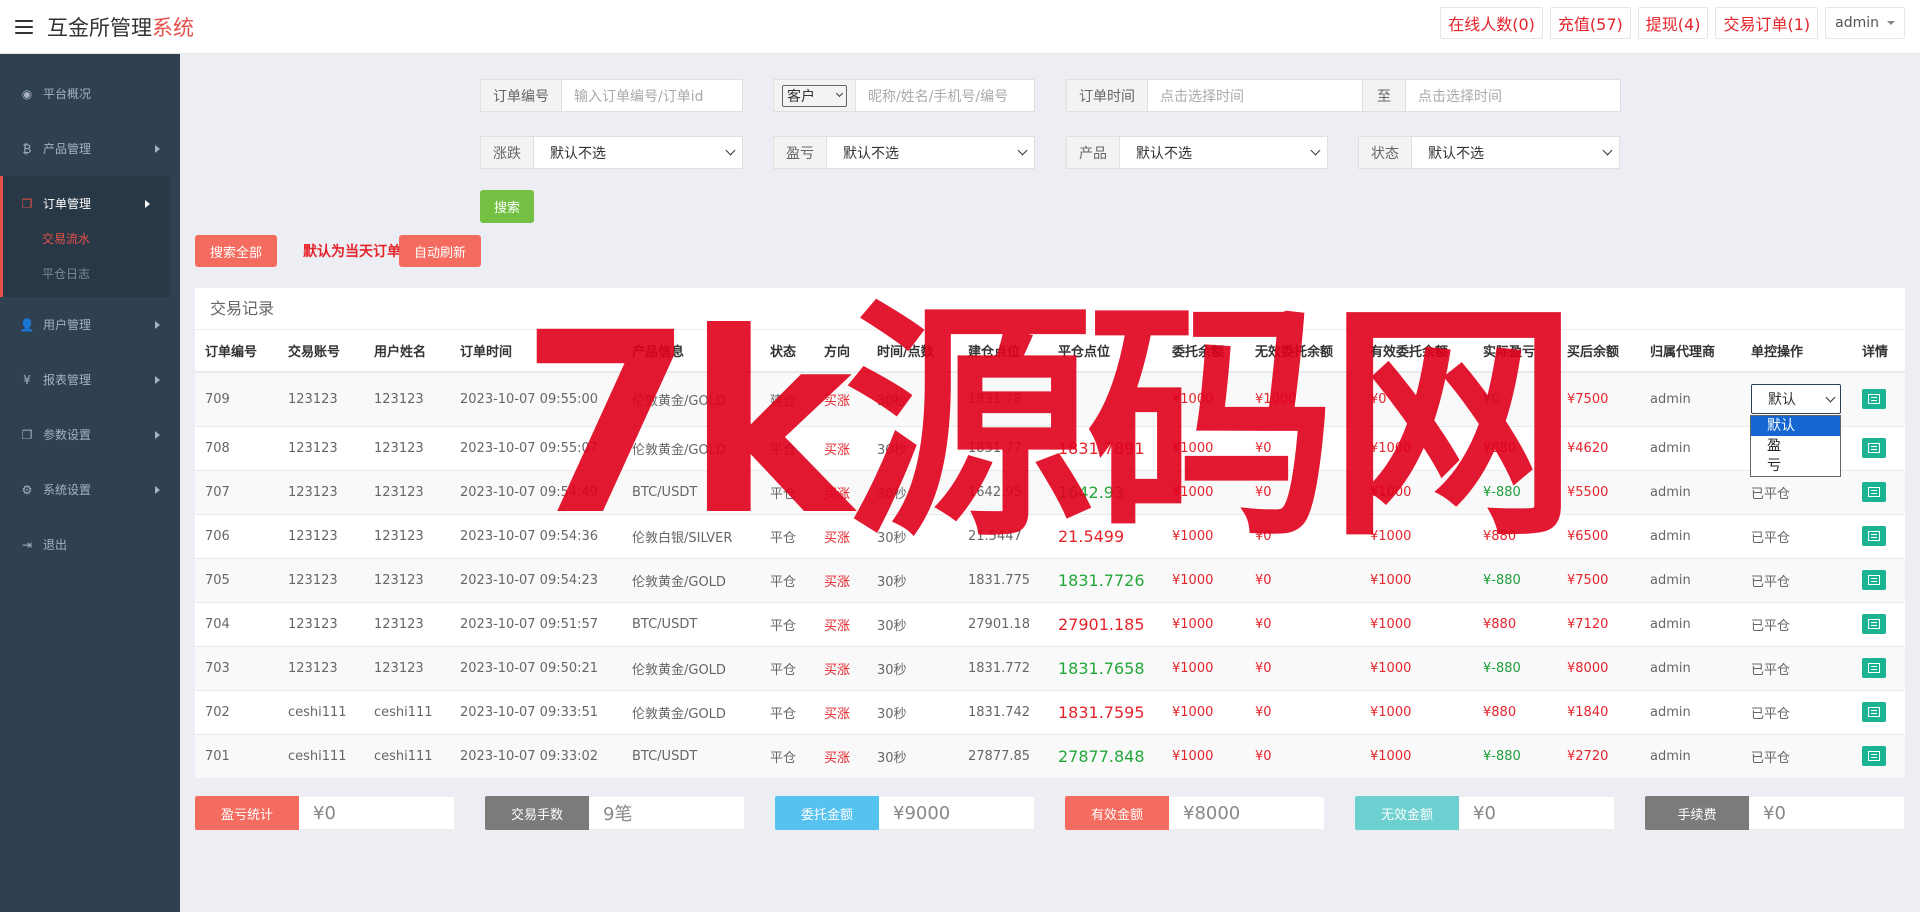 The image size is (1920, 912). Describe the element at coordinates (1105, 447) in the screenshot. I see `cell-close-price: 1831.7891` at that location.